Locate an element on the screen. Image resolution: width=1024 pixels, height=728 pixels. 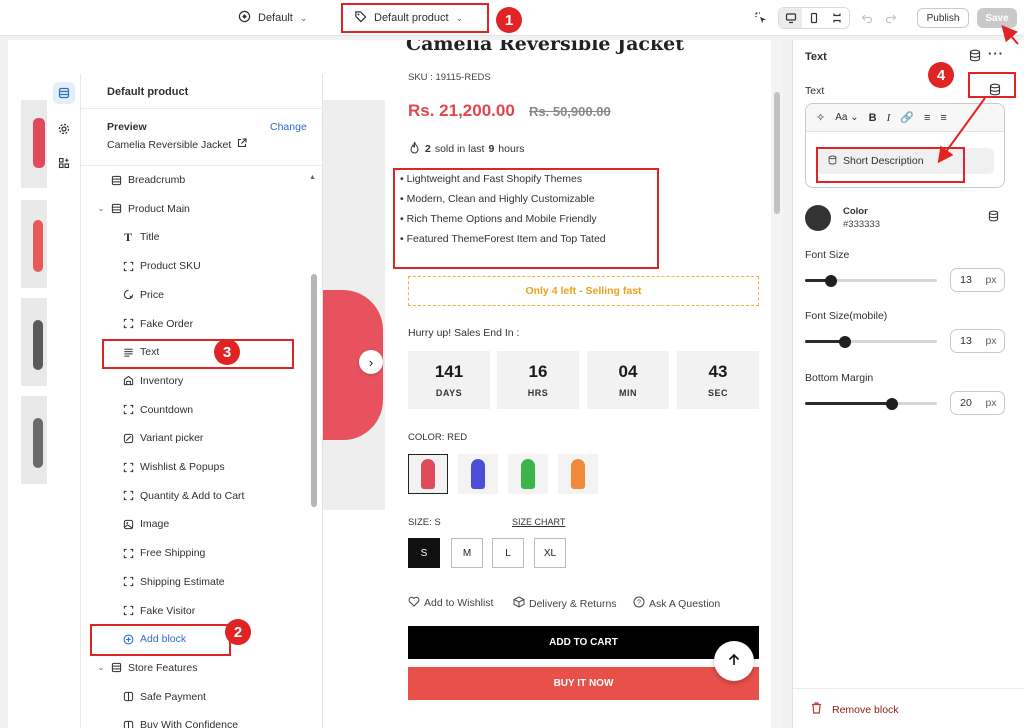
save-button: Save is located at coordinates (997, 18).